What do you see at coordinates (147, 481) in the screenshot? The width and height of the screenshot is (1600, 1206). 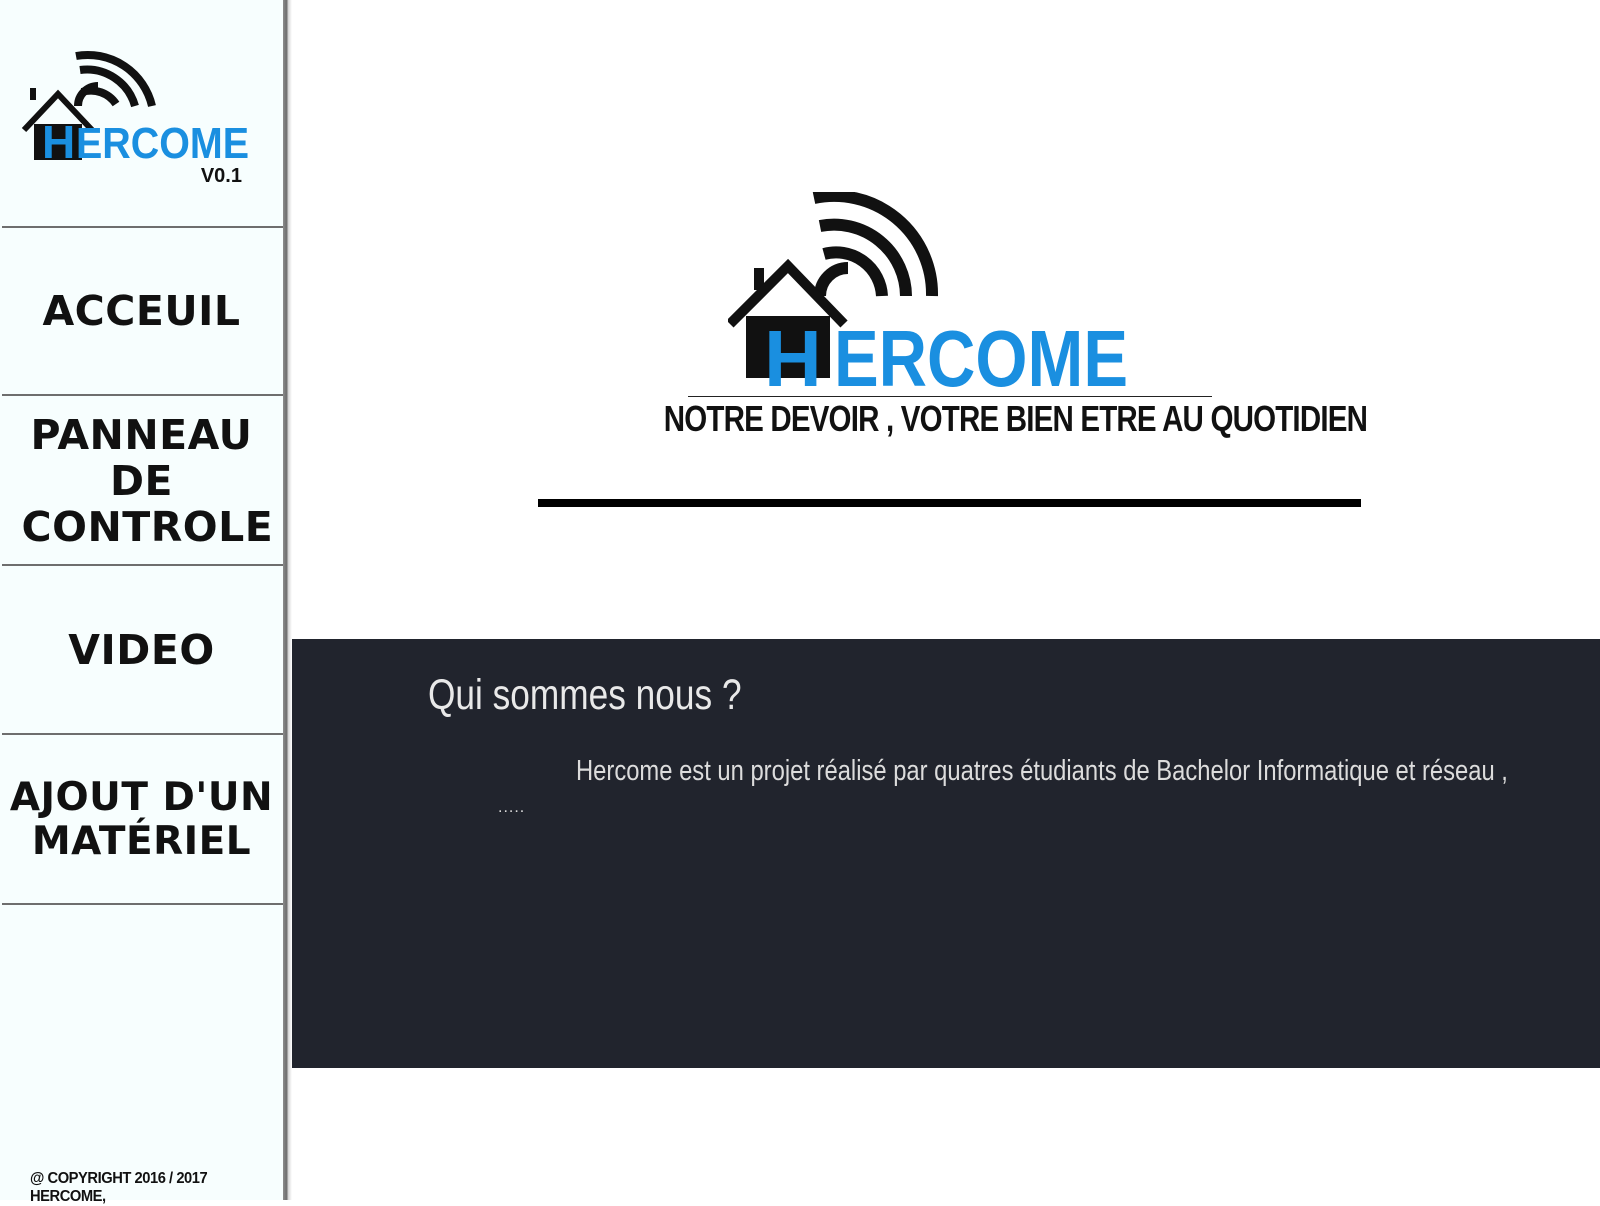 I see `nav-item-label: PANNEAU DE CONTROLE` at bounding box center [147, 481].